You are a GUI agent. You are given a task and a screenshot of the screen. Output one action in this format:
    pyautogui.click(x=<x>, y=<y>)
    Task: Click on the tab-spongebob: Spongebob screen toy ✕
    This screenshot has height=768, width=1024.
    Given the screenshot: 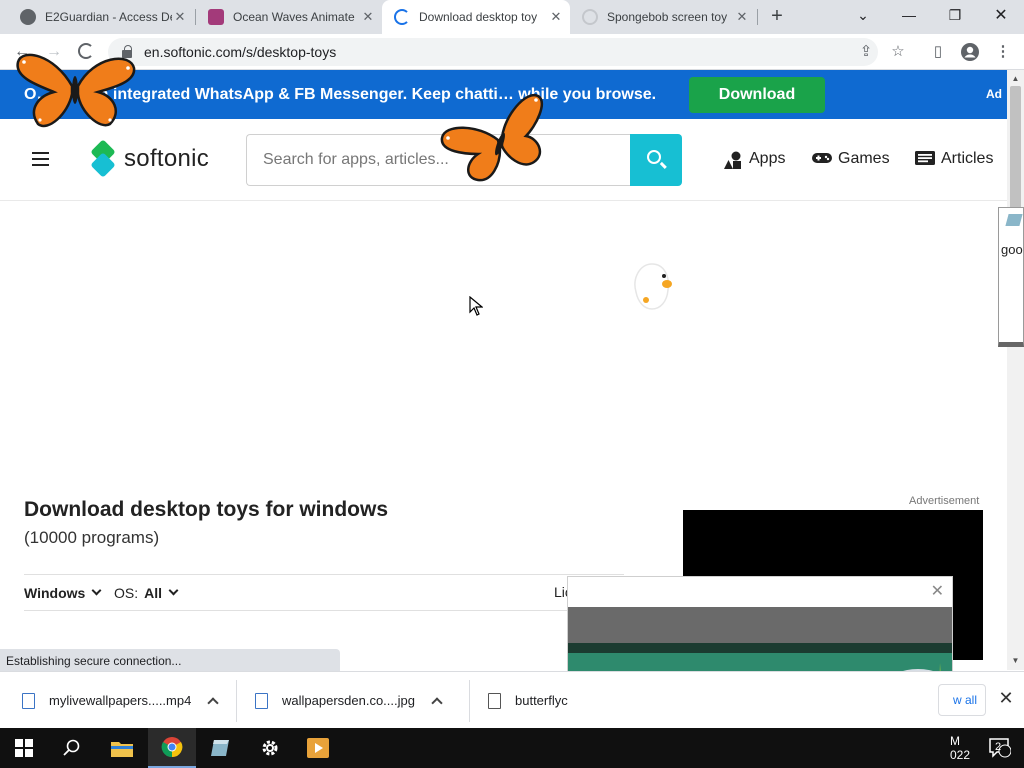 What is the action you would take?
    pyautogui.click(x=663, y=17)
    